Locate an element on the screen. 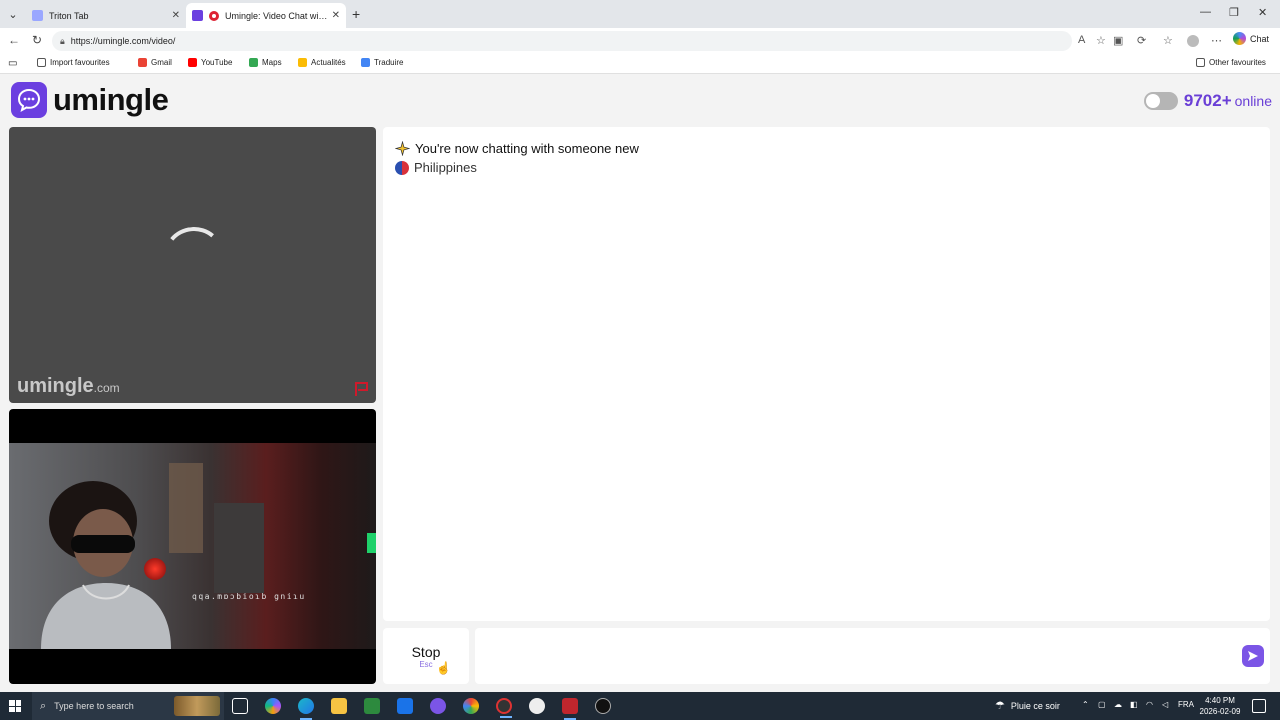  chat-country-line: Philippines is located at coordinates (436, 167).